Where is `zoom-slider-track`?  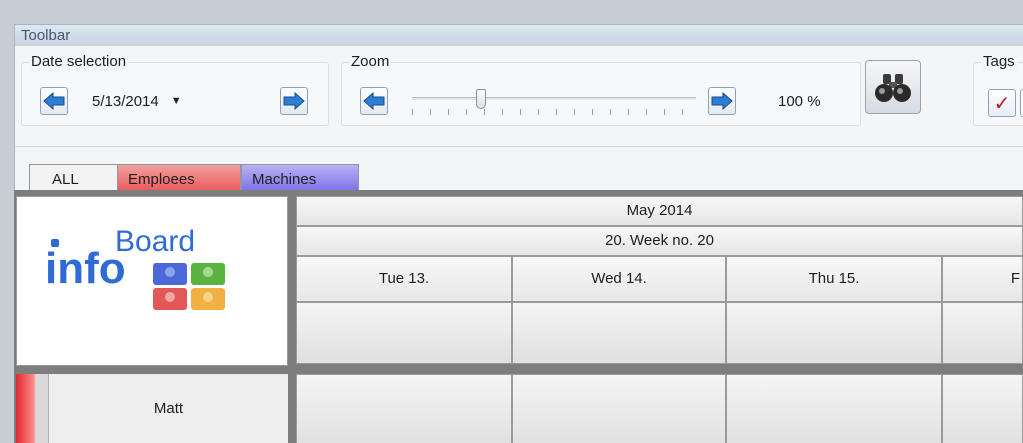
zoom-slider-track is located at coordinates (554, 99).